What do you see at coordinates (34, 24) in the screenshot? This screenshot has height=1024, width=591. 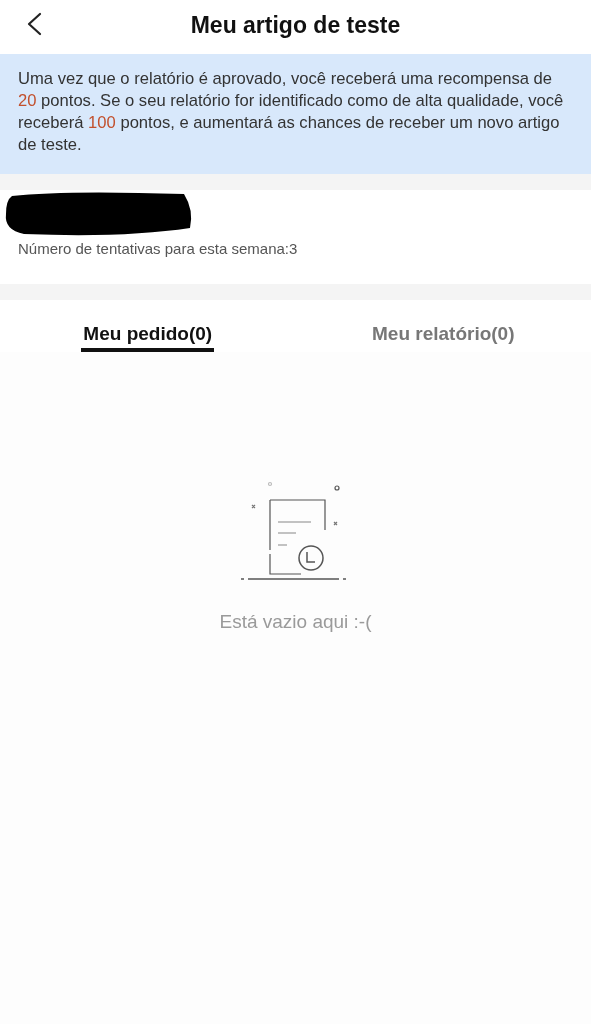 I see `back-icon` at bounding box center [34, 24].